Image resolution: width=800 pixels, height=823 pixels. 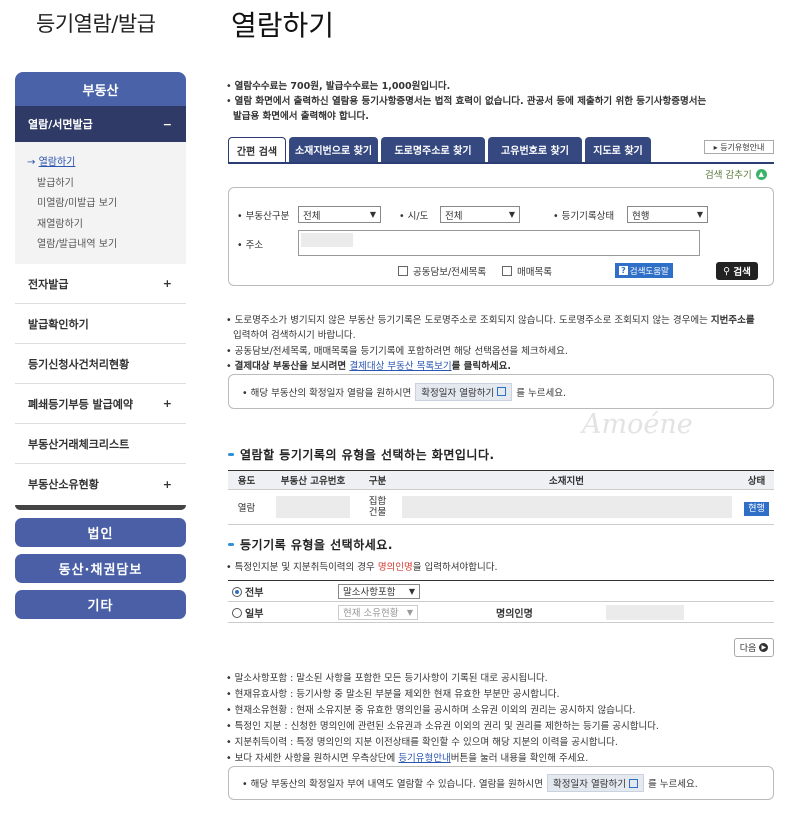 I want to click on header-use: 용도, so click(x=246, y=480).